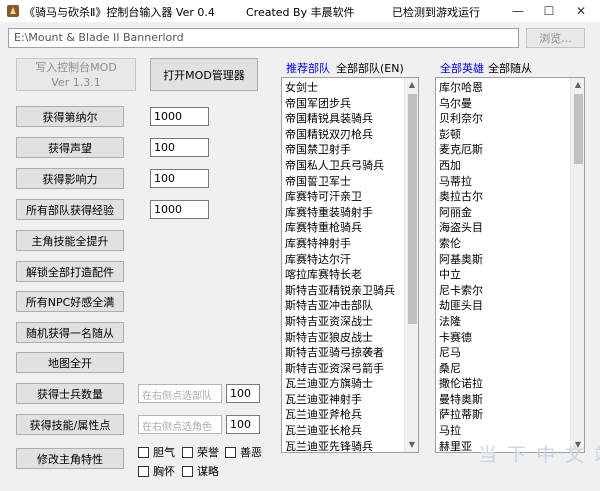 The height and width of the screenshot is (491, 600). I want to click on trait-calculating-label: 谋略, so click(208, 471).